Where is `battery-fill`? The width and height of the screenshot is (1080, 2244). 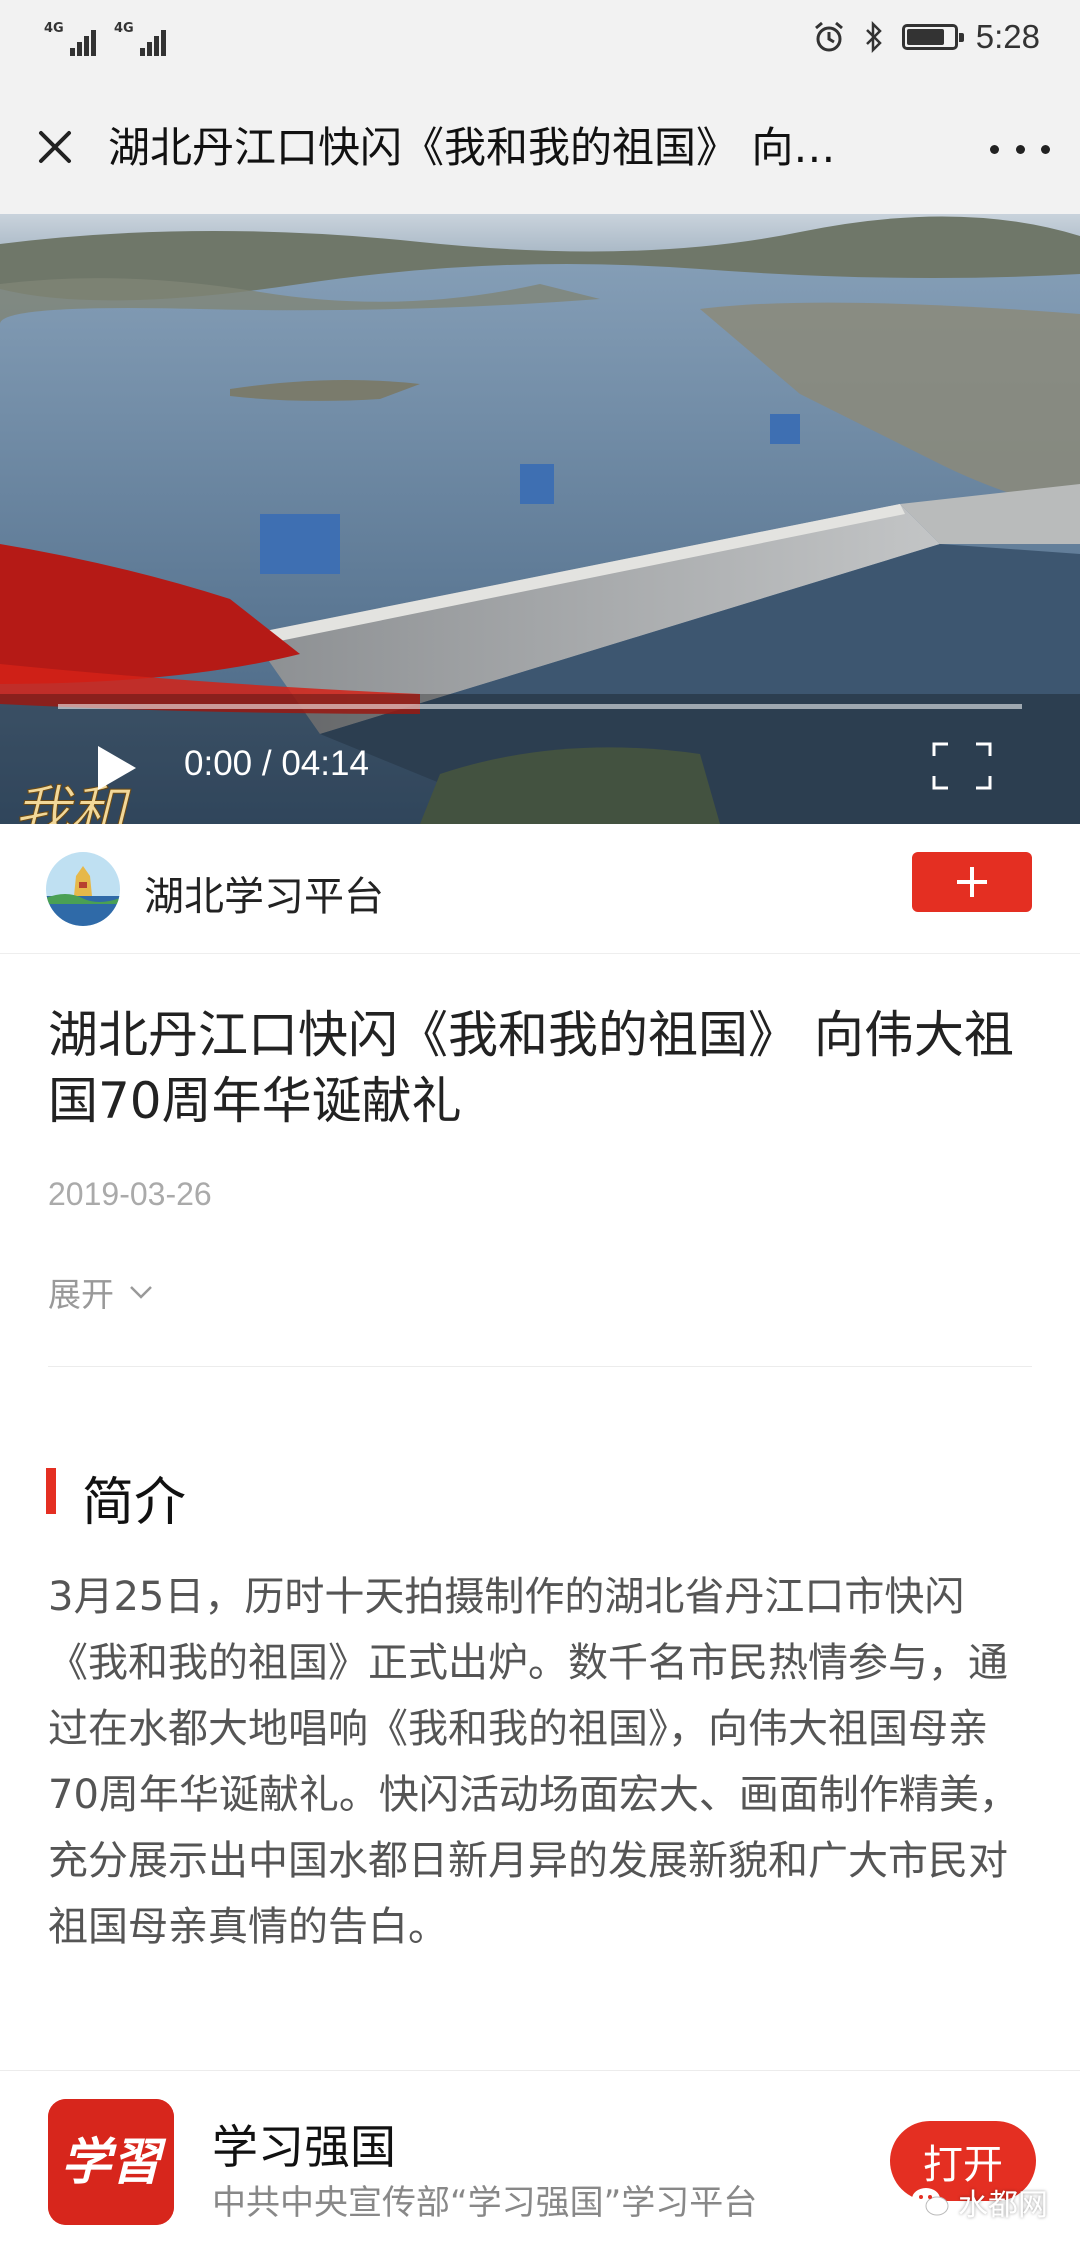
battery-fill is located at coordinates (925, 37).